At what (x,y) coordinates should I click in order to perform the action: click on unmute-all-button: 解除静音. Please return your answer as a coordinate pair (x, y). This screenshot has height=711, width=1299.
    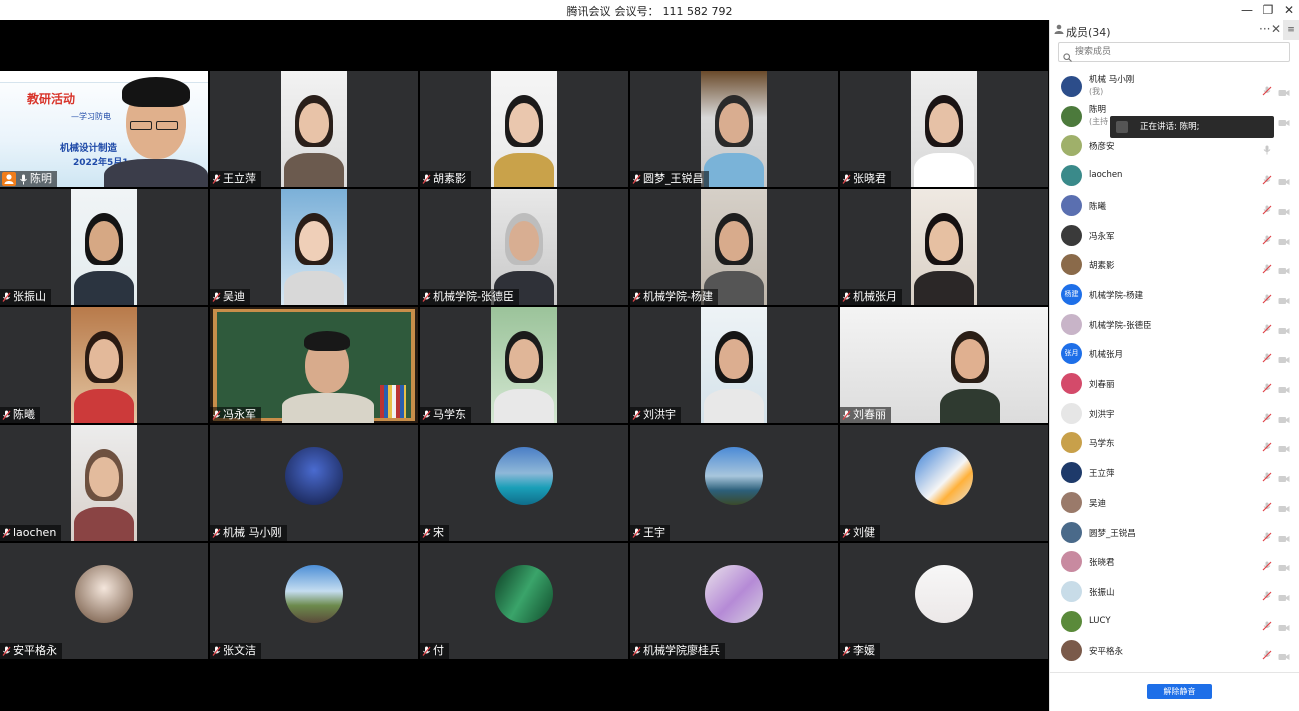
    Looking at the image, I should click on (1179, 691).